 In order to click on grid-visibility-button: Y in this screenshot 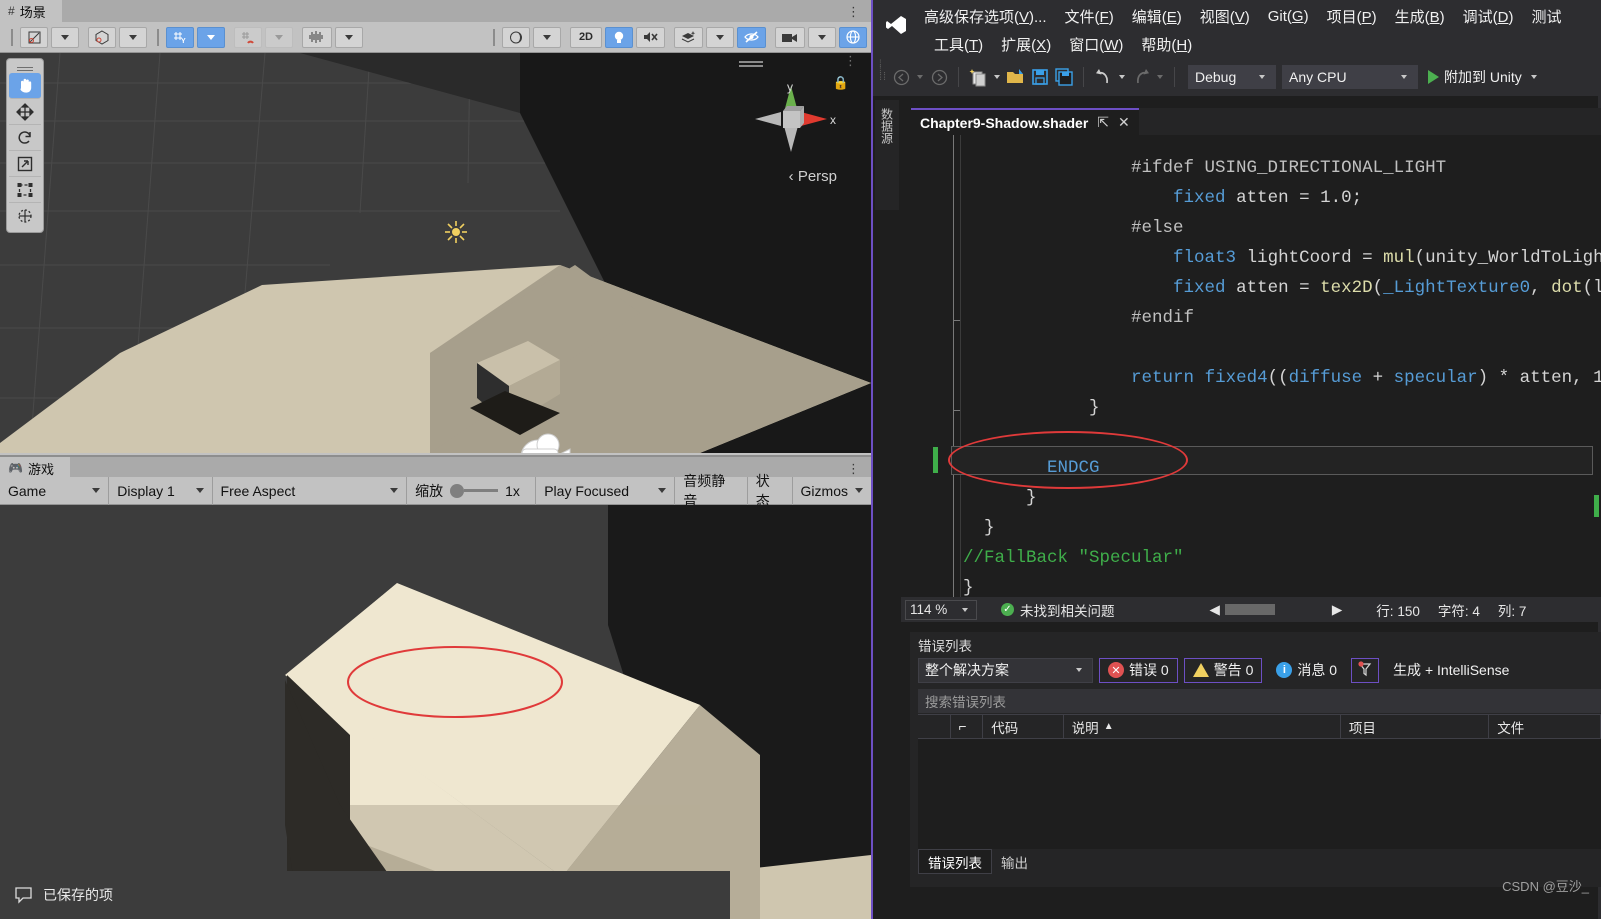, I will do `click(180, 37)`.